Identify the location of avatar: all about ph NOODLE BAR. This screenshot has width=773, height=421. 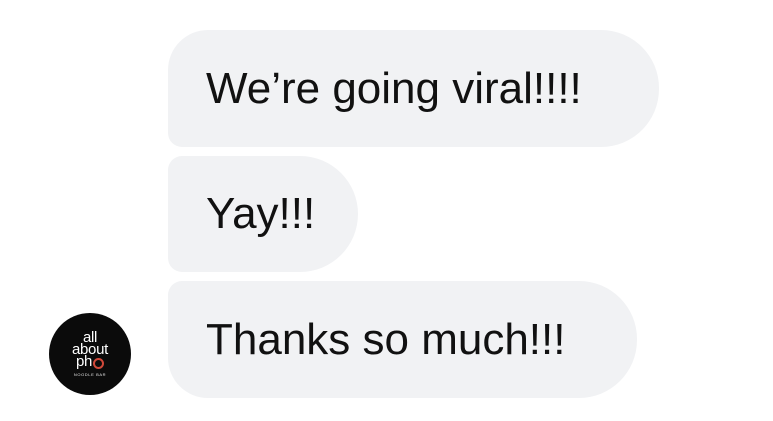
(90, 354).